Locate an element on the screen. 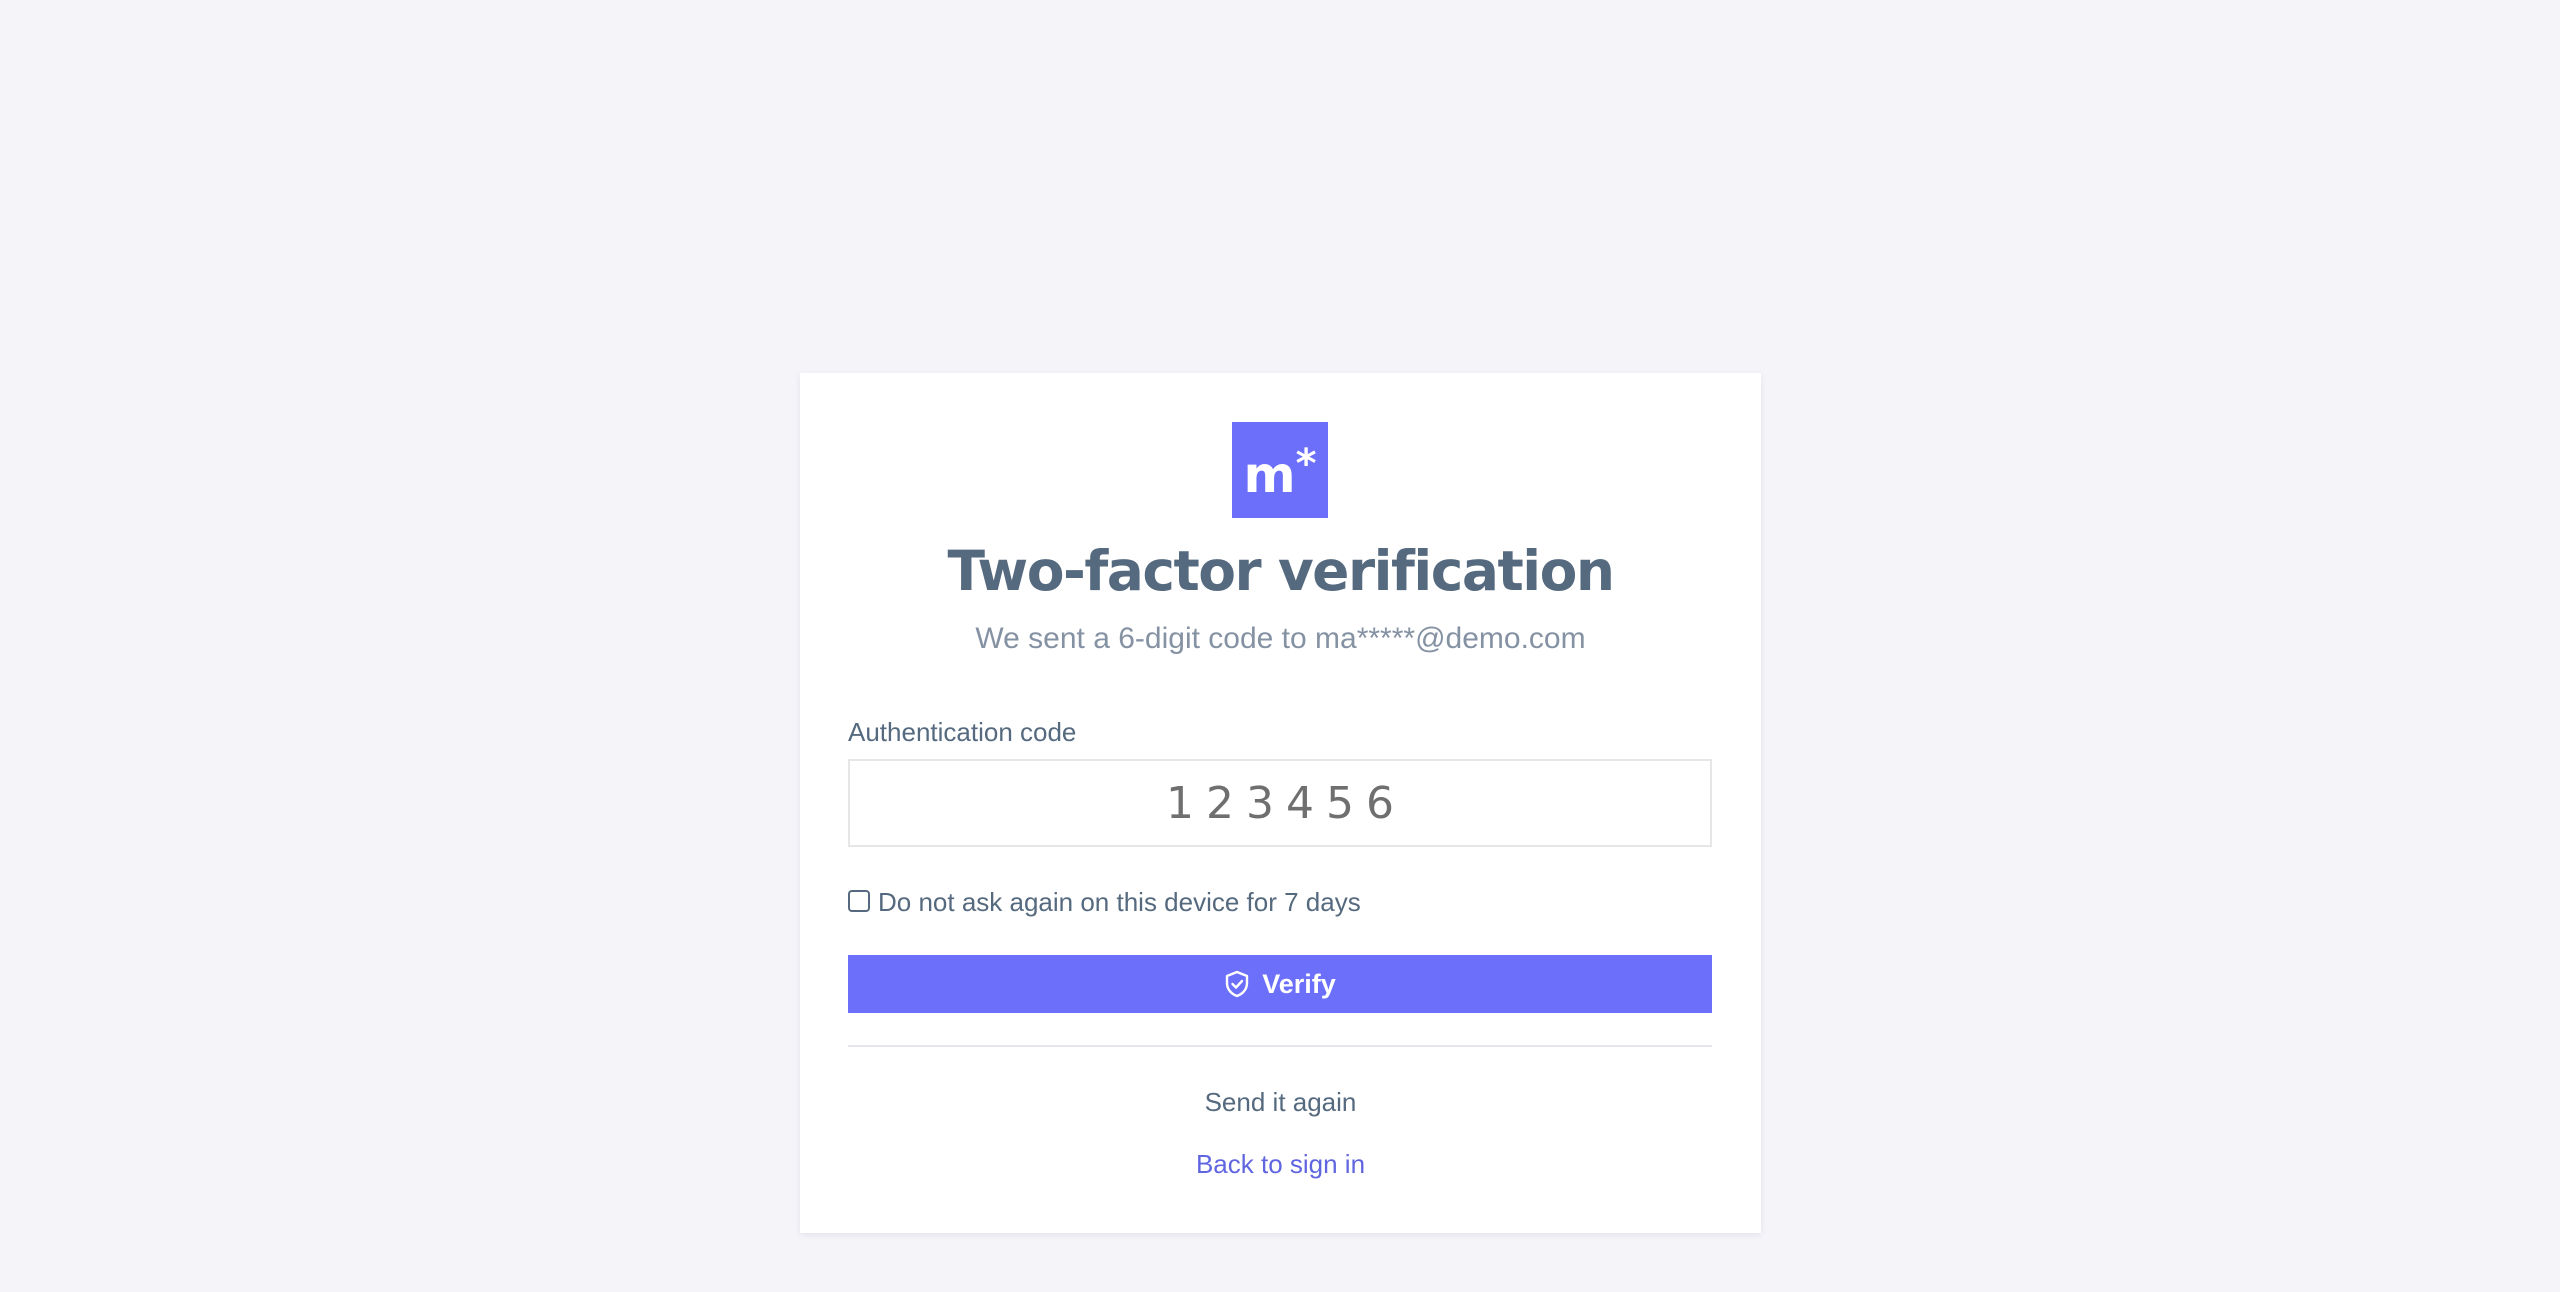  logo-letter: m is located at coordinates (1269, 475).